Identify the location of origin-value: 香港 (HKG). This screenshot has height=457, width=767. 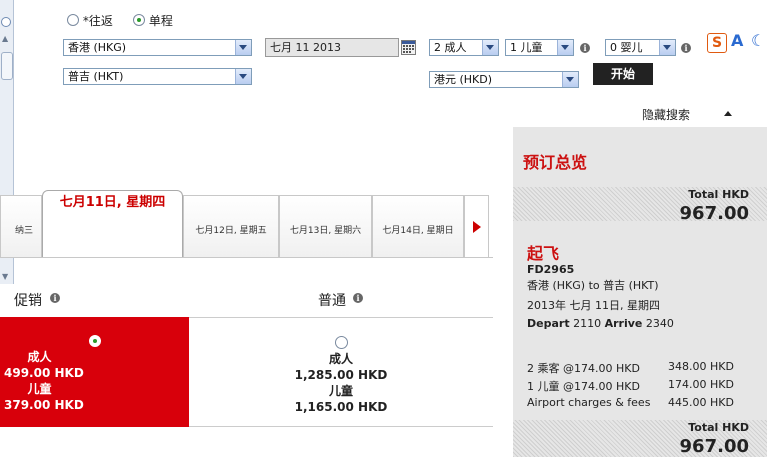
(97, 47).